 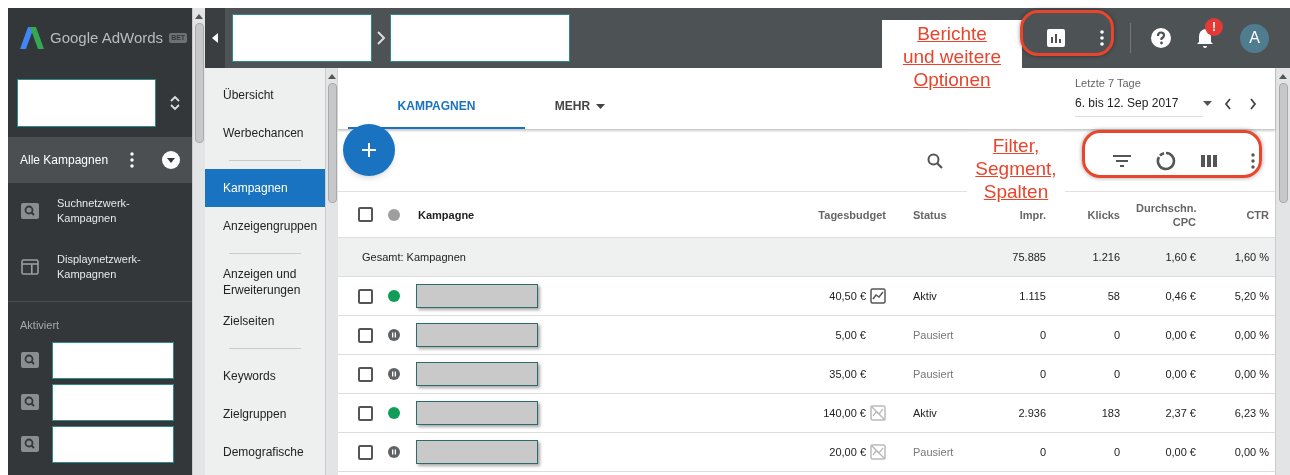 What do you see at coordinates (852, 214) in the screenshot?
I see `column-header: Tagesbudget` at bounding box center [852, 214].